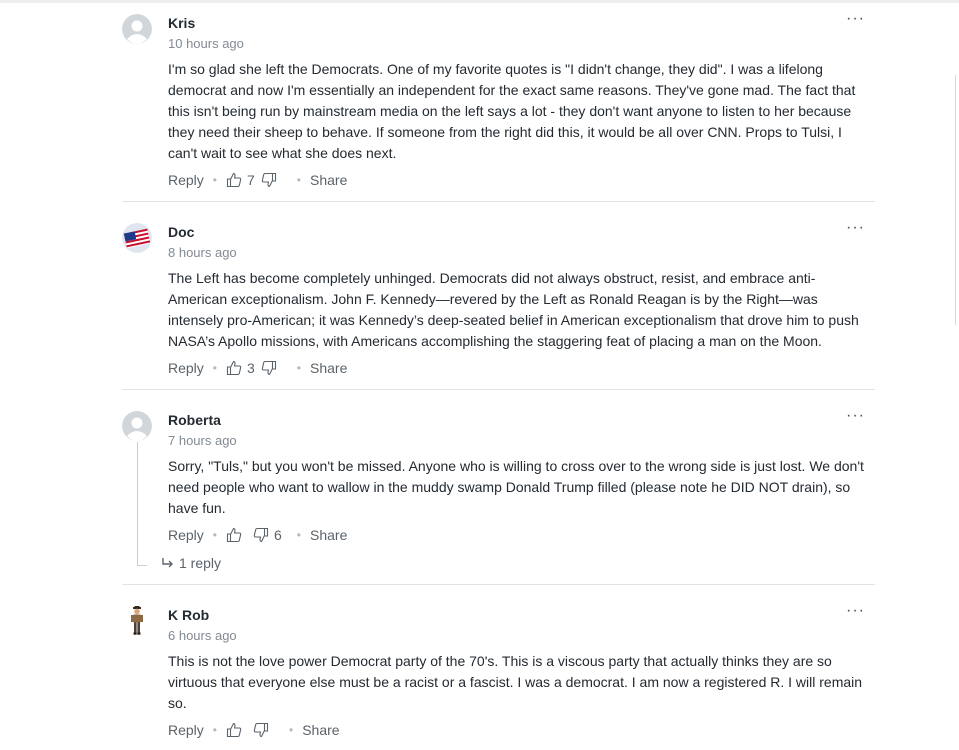 Image resolution: width=959 pixels, height=750 pixels. What do you see at coordinates (517, 730) in the screenshot?
I see `comment-actions: Reply • • Share` at bounding box center [517, 730].